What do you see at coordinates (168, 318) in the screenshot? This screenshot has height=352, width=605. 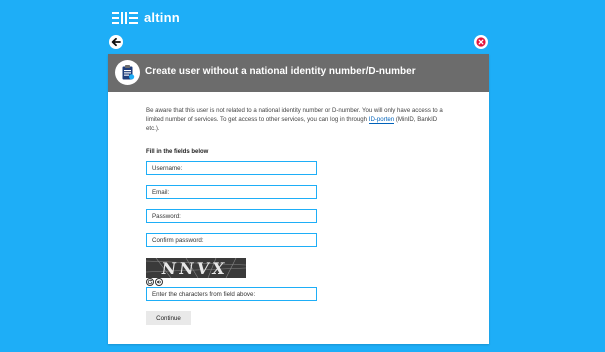 I see `continue-button: Continue` at bounding box center [168, 318].